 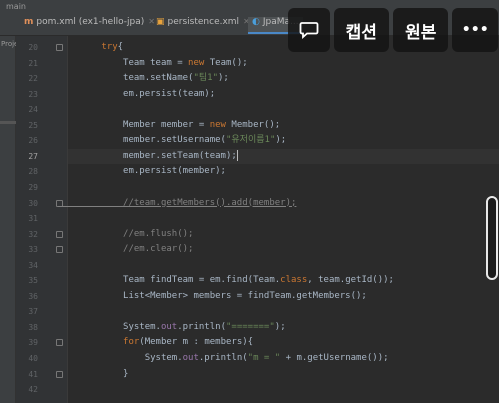 I want to click on line-number: 22, so click(x=27, y=78).